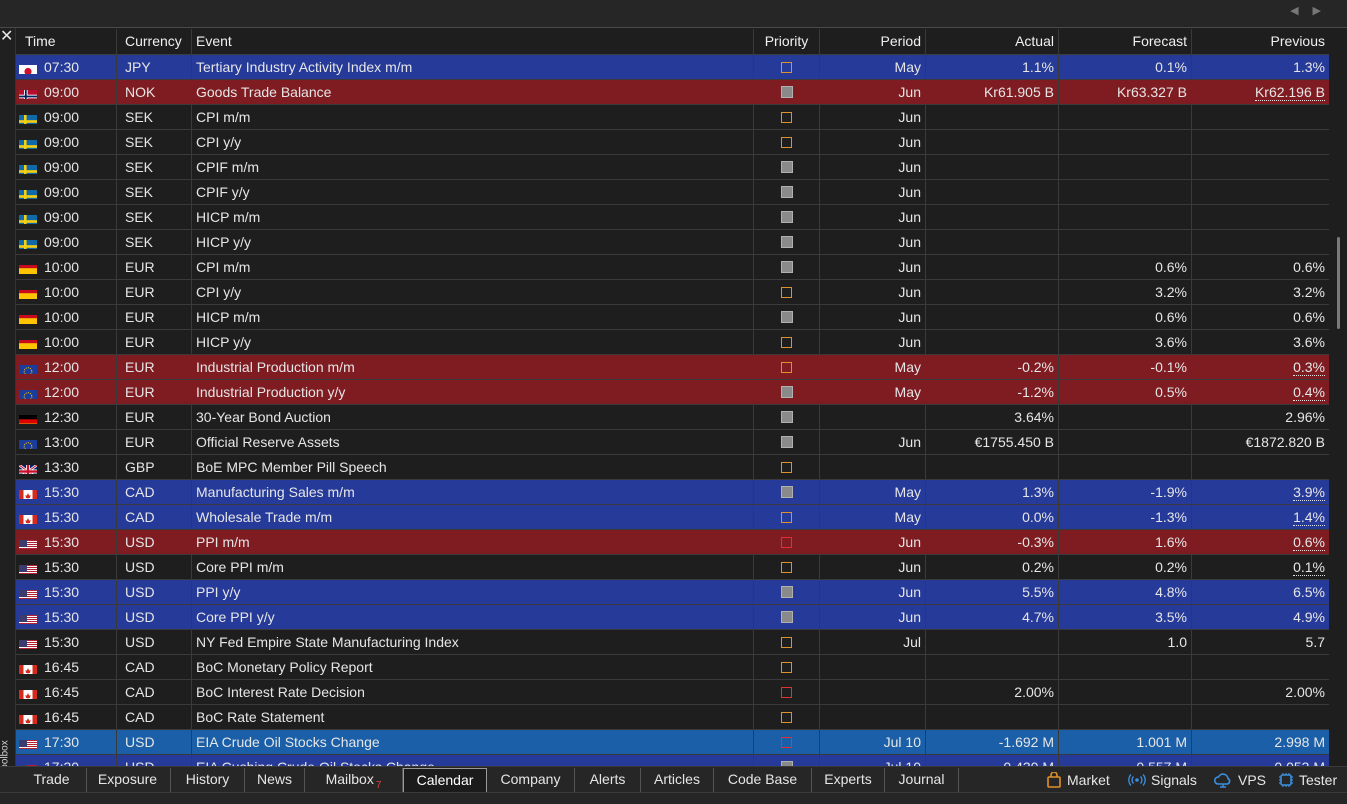 This screenshot has height=804, width=1347. What do you see at coordinates (672, 567) in the screenshot?
I see `table-row: 15:30USDCore PPI m/mJun0.2%0.2%0.1%` at bounding box center [672, 567].